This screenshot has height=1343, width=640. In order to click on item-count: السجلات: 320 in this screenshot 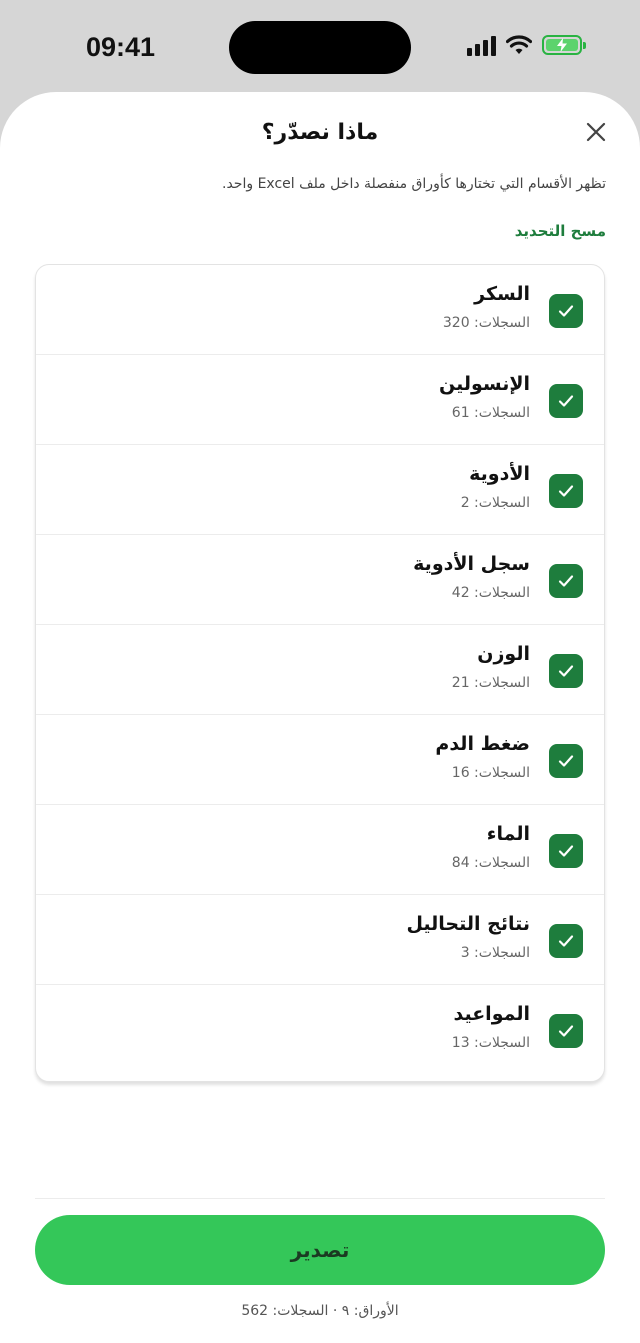, I will do `click(486, 323)`.